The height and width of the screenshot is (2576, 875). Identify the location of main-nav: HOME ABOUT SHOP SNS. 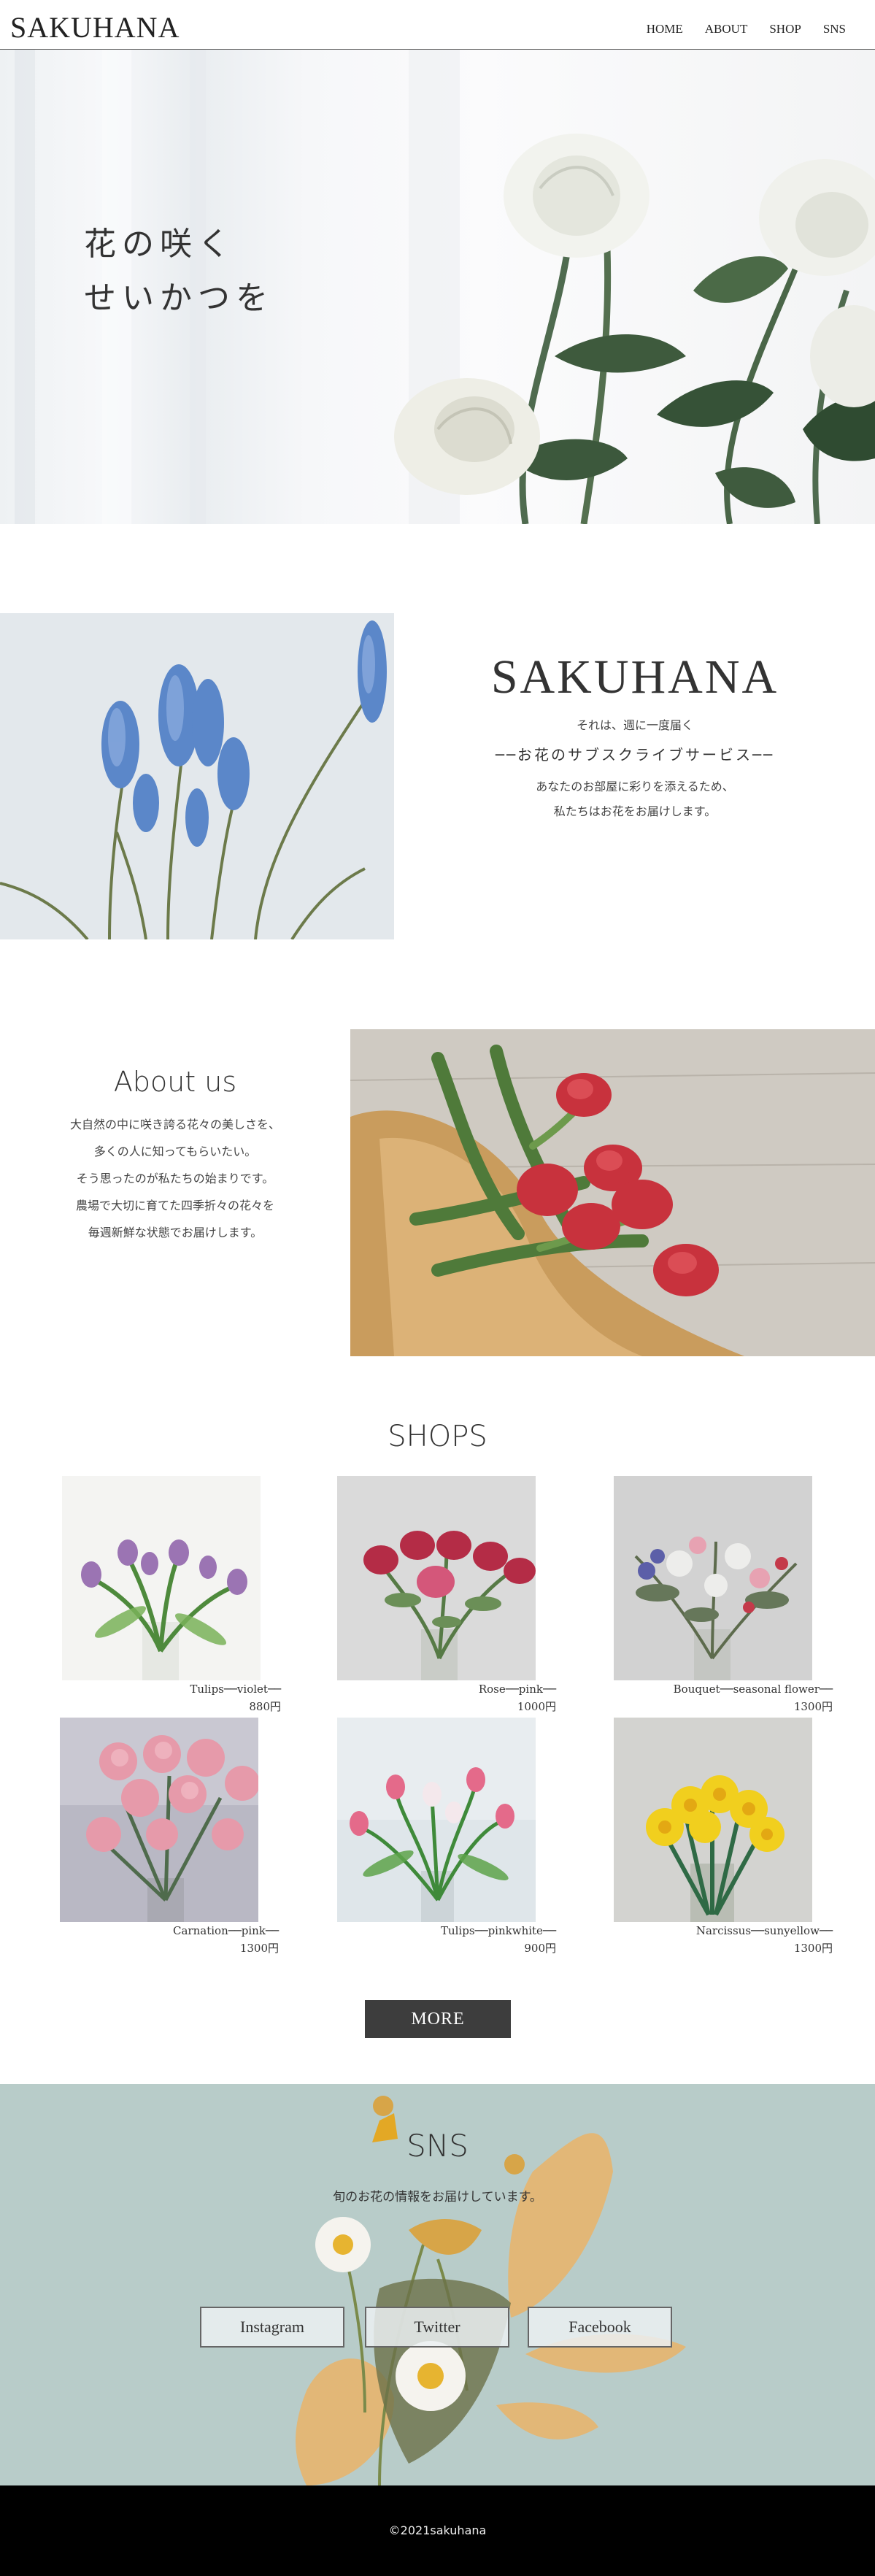
(746, 29).